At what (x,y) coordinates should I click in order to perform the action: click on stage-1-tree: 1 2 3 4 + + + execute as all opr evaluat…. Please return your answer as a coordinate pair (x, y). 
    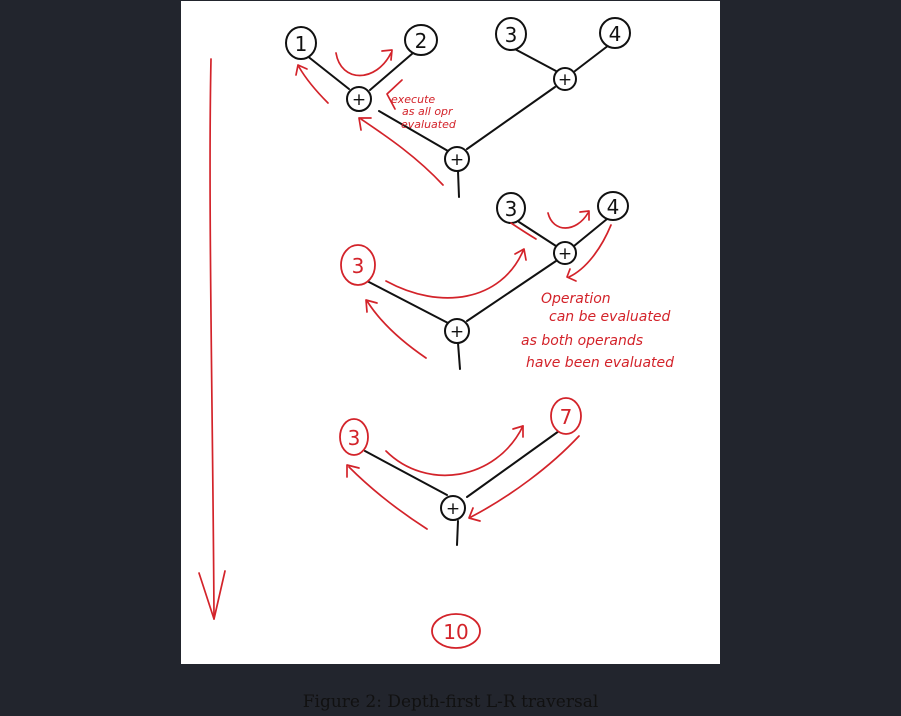
    Looking at the image, I should click on (458, 107).